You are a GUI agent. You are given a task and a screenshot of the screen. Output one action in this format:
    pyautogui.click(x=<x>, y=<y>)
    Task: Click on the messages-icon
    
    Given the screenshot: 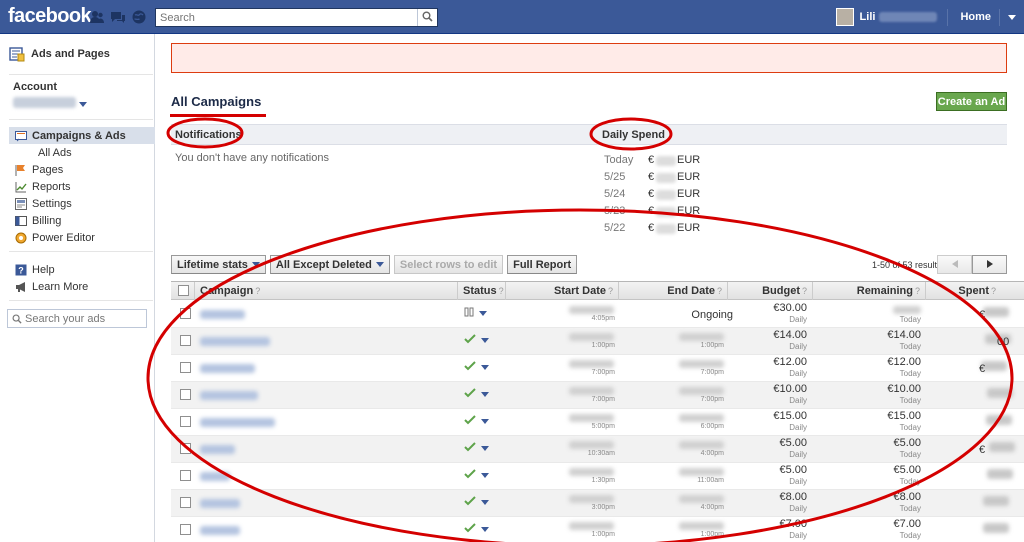 What is the action you would take?
    pyautogui.click(x=118, y=17)
    